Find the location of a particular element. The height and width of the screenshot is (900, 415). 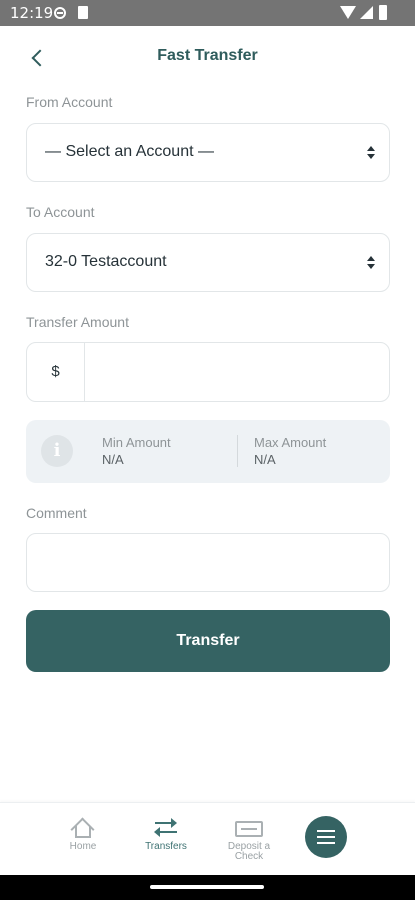

nav-item-deposit-check: Deposit a Check is located at coordinates (249, 839).